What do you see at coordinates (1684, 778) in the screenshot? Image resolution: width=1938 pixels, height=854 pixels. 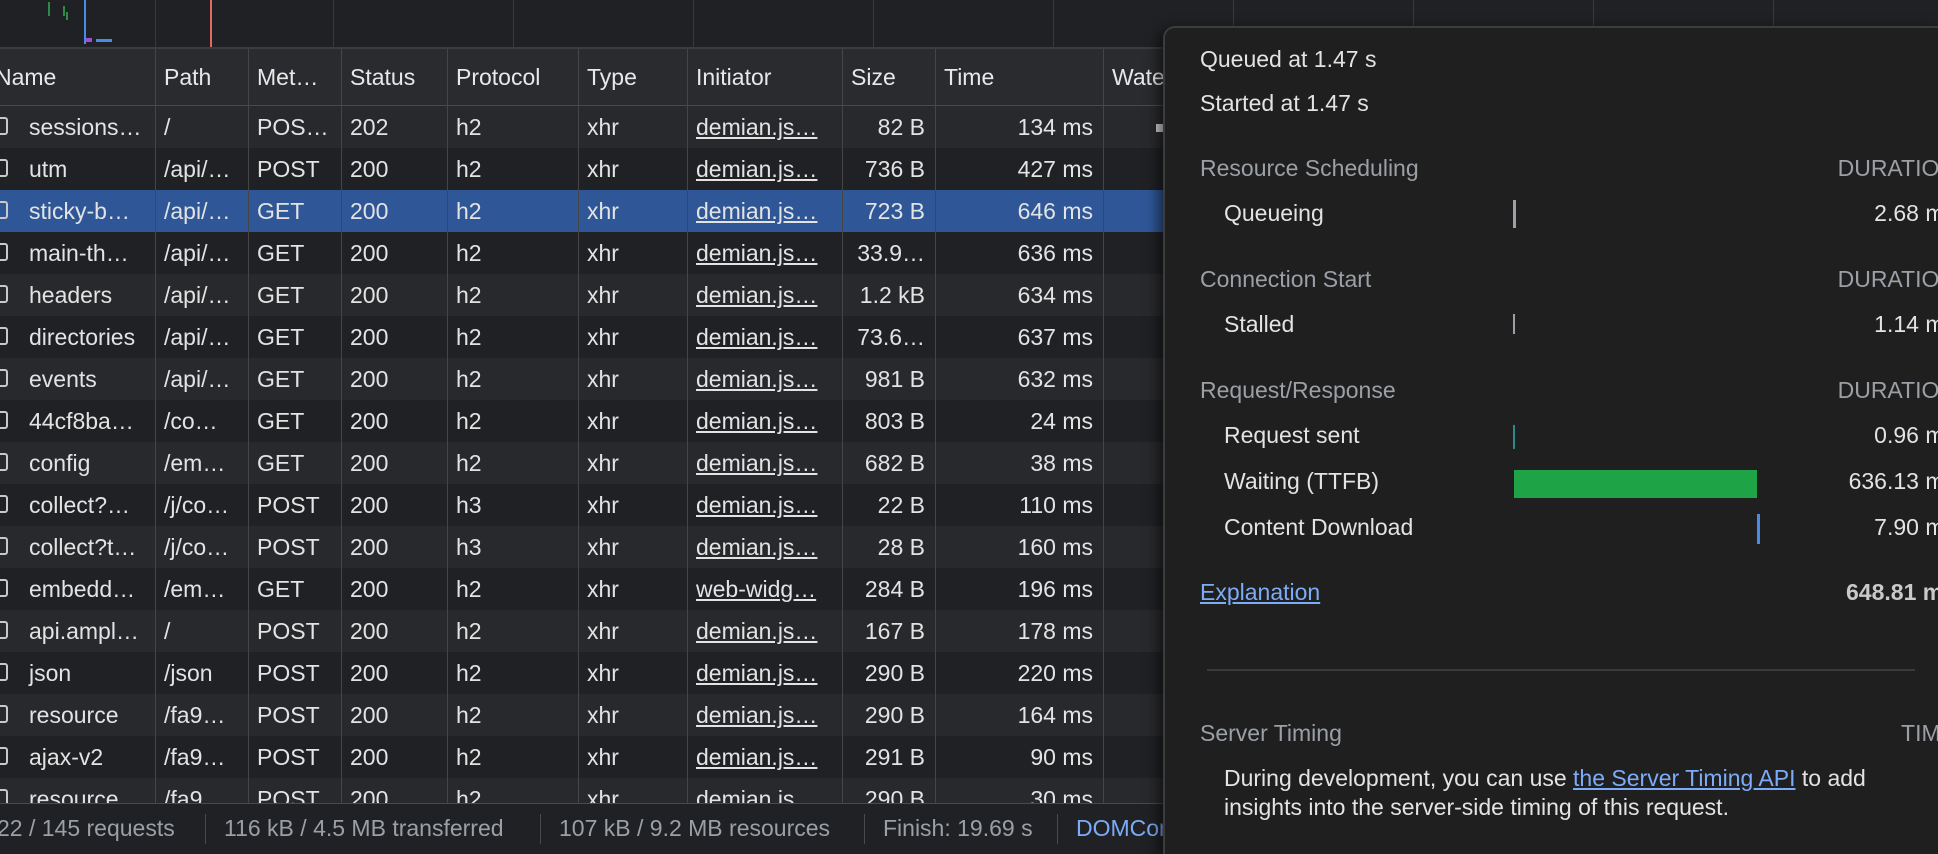 I see `server-timing-api-link: the Server Timing API` at bounding box center [1684, 778].